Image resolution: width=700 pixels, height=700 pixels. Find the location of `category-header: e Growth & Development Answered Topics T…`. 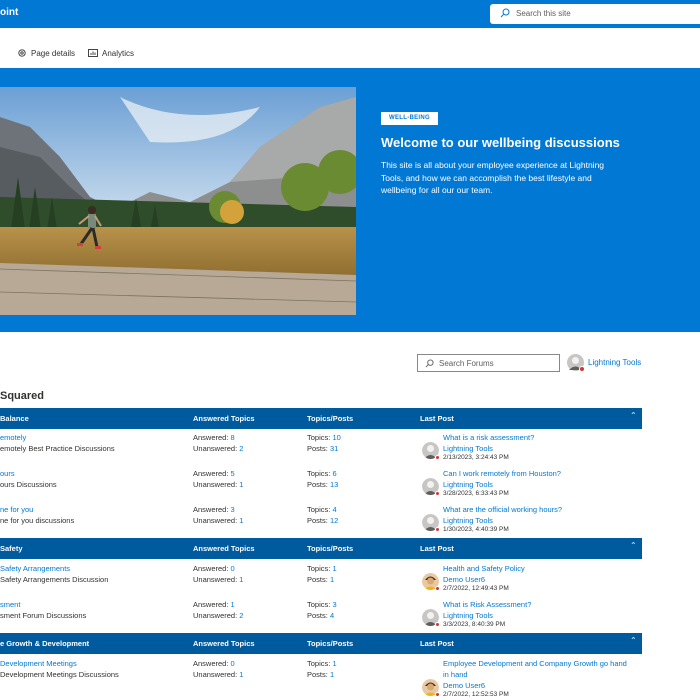

category-header: e Growth & Development Answered Topics T… is located at coordinates (321, 643).